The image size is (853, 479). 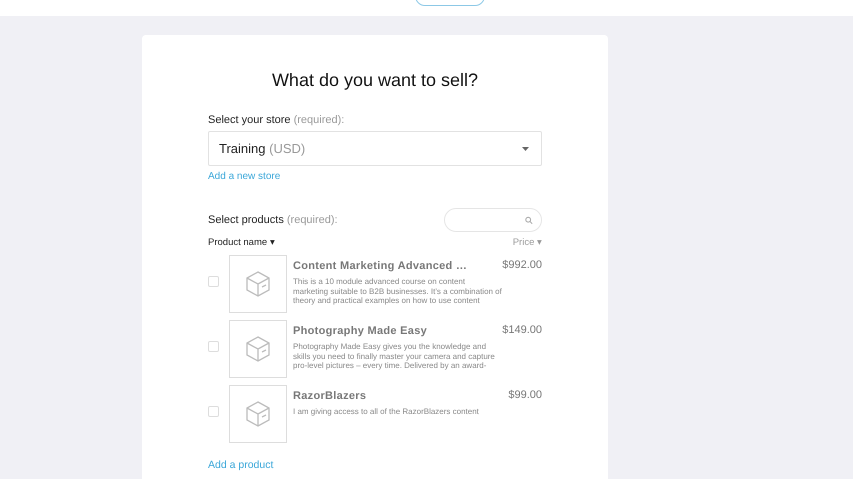 I want to click on product-name: RazorBlazers, so click(x=330, y=396).